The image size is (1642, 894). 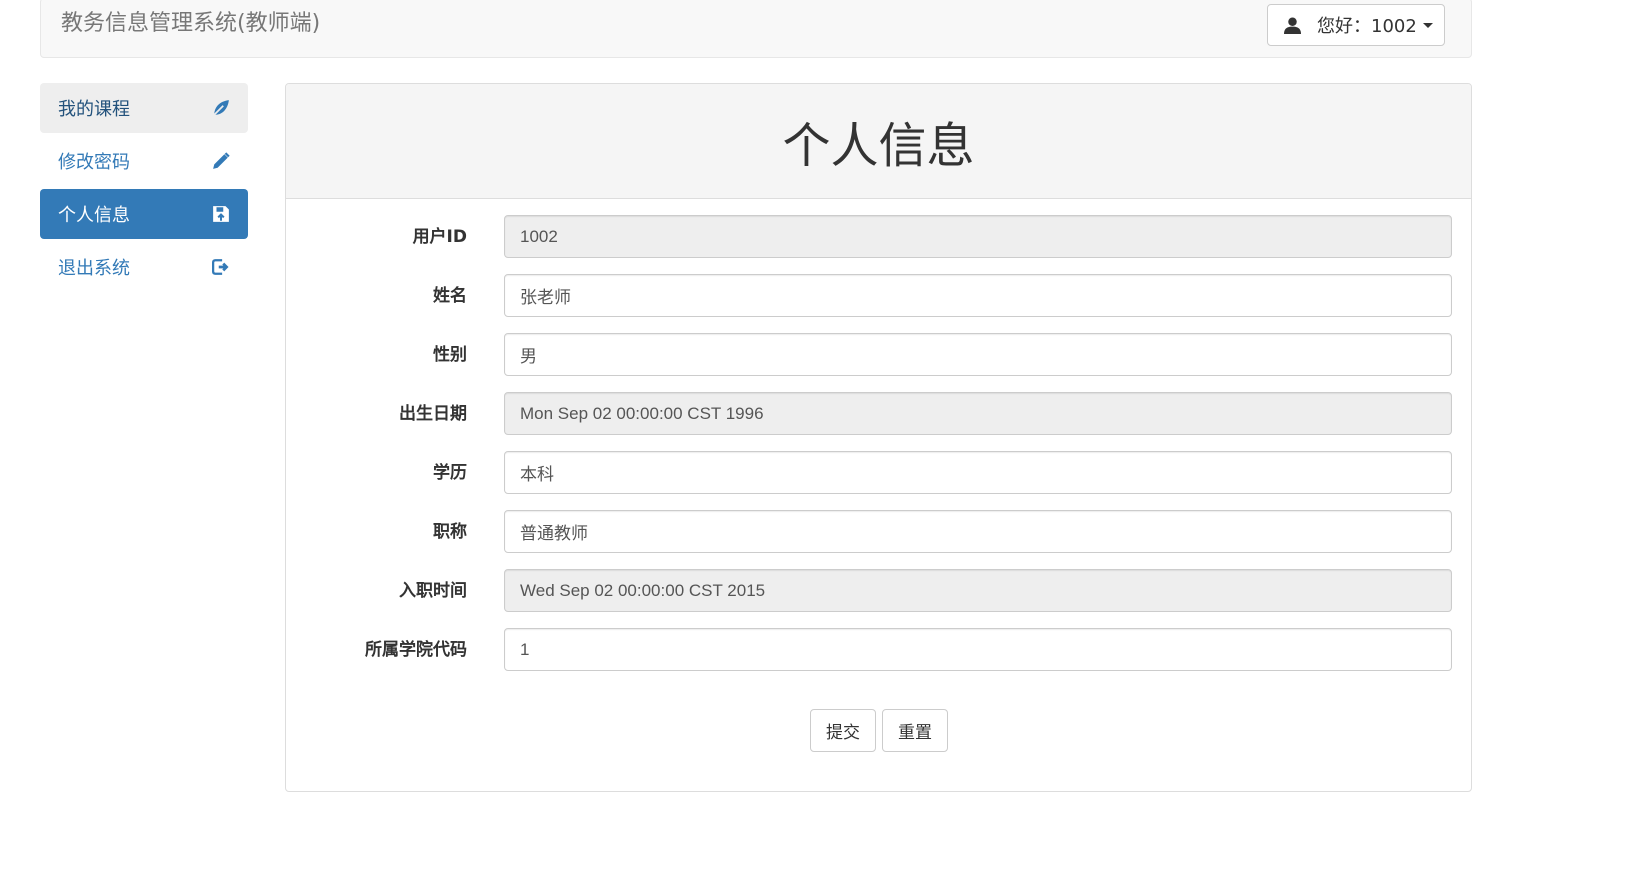 I want to click on gender-field, so click(x=978, y=354).